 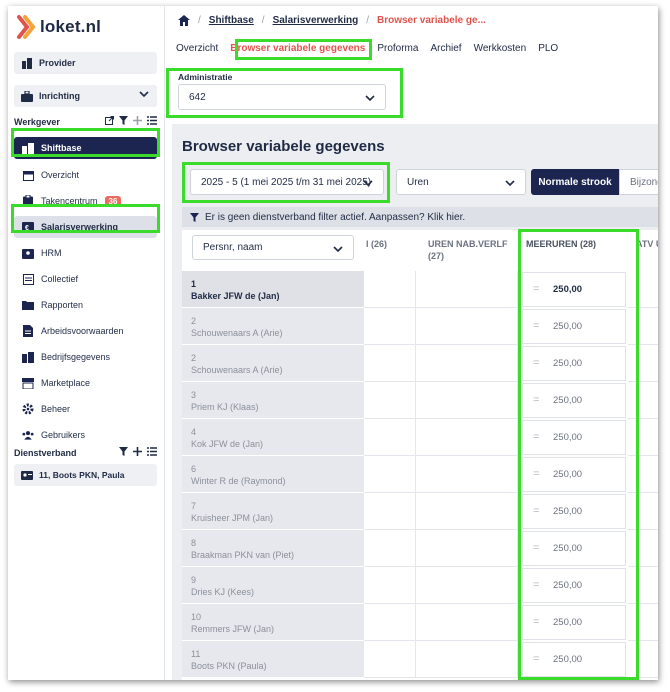 What do you see at coordinates (197, 48) in the screenshot?
I see `tab-overzicht: Overzicht` at bounding box center [197, 48].